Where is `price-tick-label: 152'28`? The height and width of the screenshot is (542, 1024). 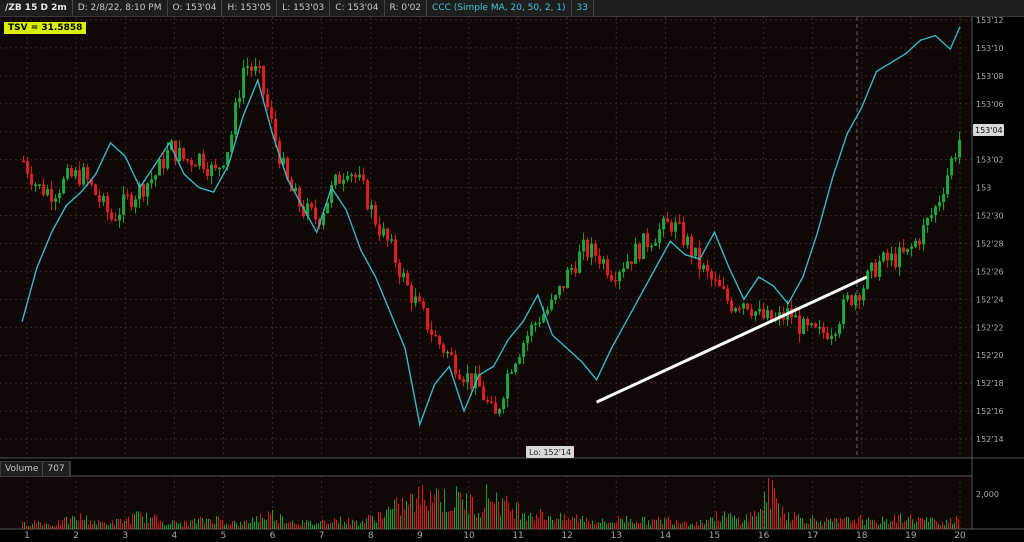
price-tick-label: 152'28 is located at coordinates (990, 243).